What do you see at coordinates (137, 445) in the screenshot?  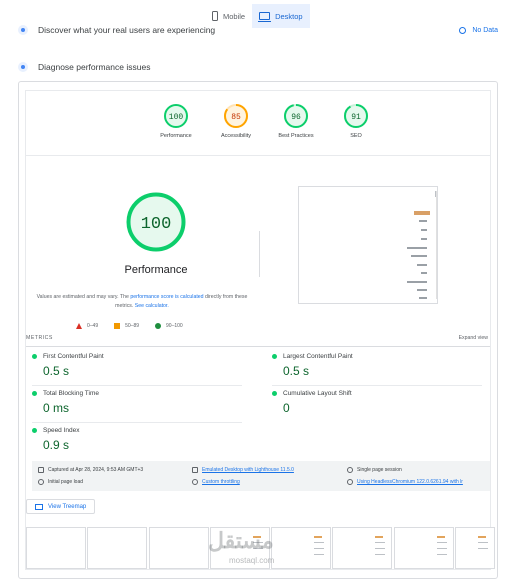 I see `metric-speed-index: Speed Index 0.9 s` at bounding box center [137, 445].